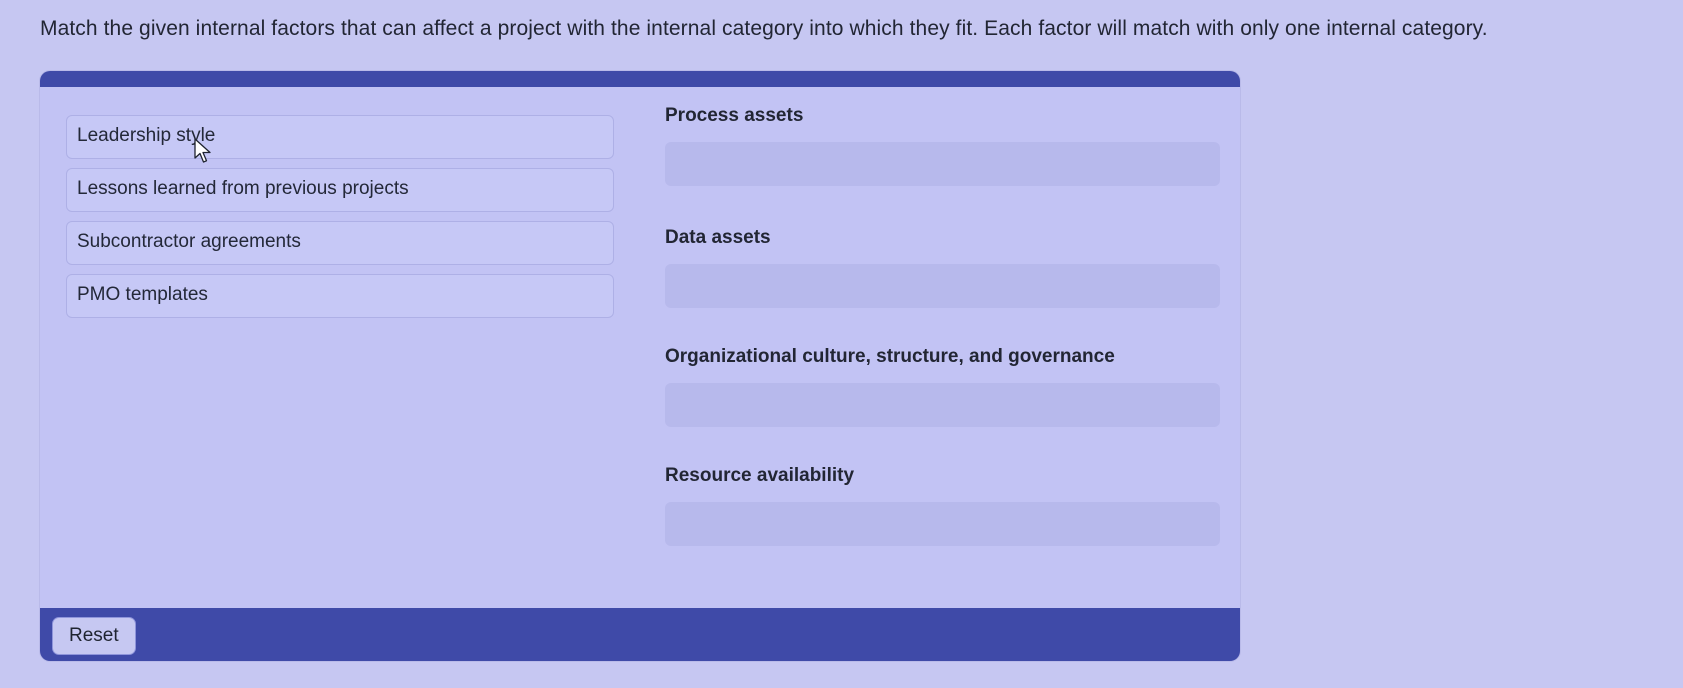 The height and width of the screenshot is (688, 1683). What do you see at coordinates (942, 286) in the screenshot?
I see `drop-zone-data-assets` at bounding box center [942, 286].